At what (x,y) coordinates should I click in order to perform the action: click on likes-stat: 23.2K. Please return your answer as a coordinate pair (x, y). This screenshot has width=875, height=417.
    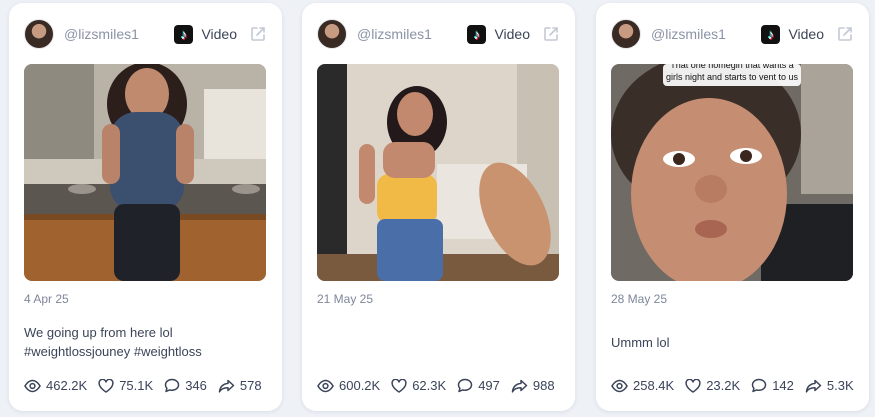
    Looking at the image, I should click on (712, 385).